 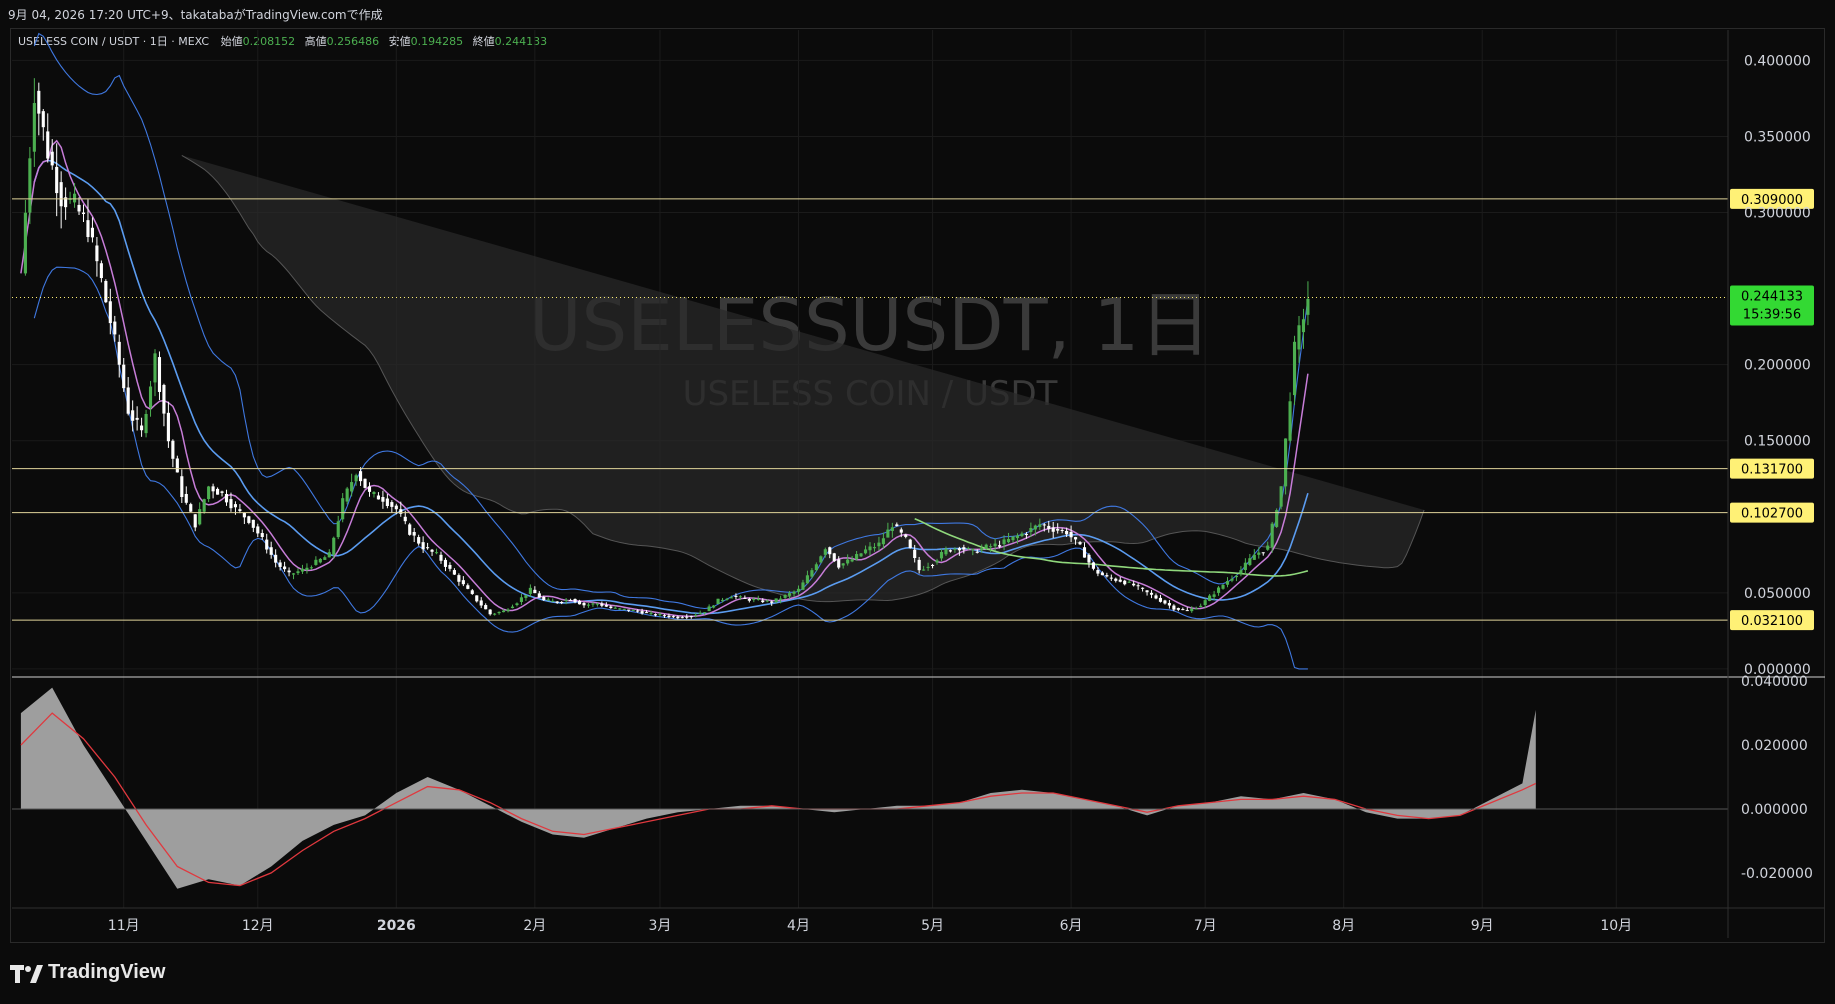 I want to click on x-tick-label: 8月, so click(x=1343, y=926).